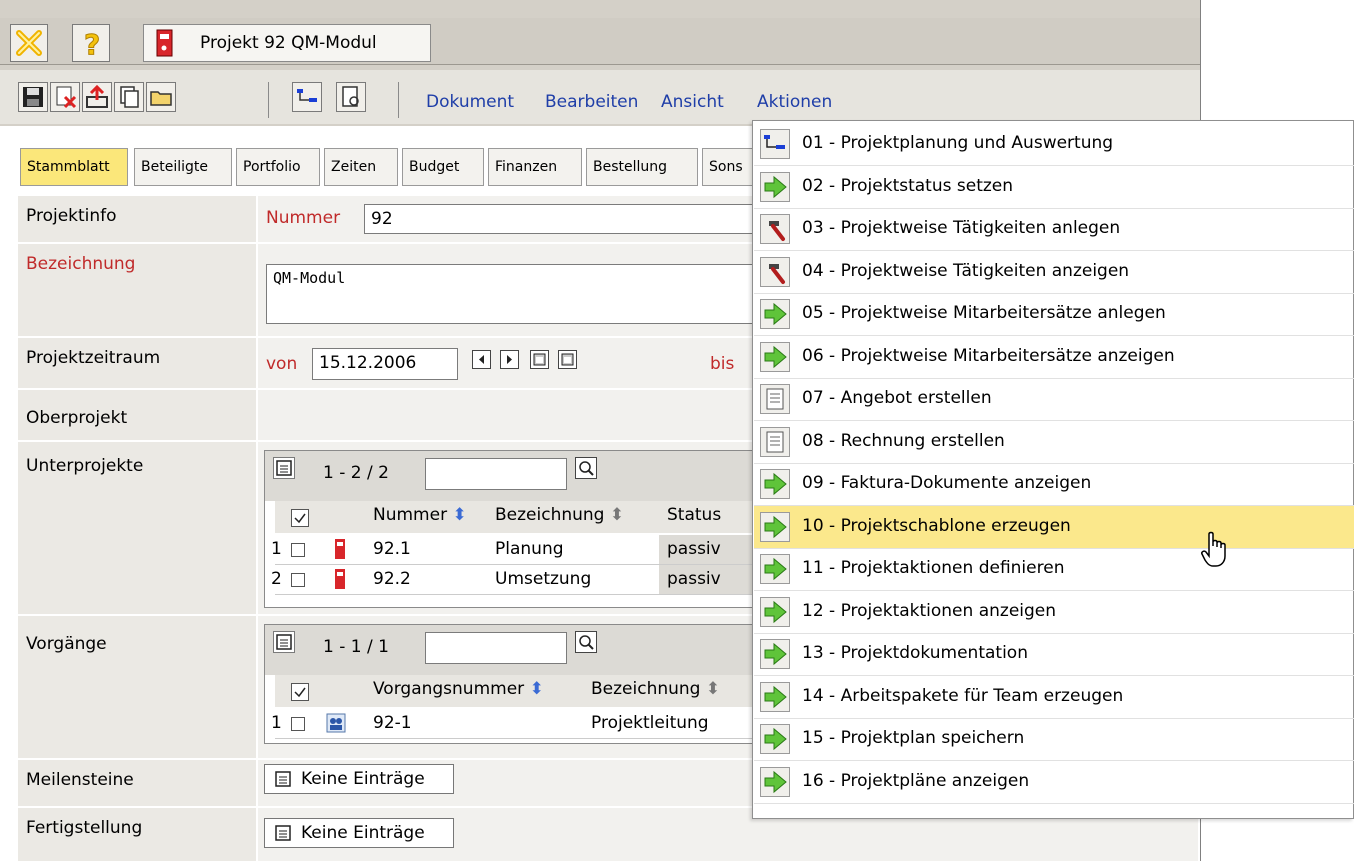  I want to click on tab-finanzen: Finanzen, so click(535, 167).